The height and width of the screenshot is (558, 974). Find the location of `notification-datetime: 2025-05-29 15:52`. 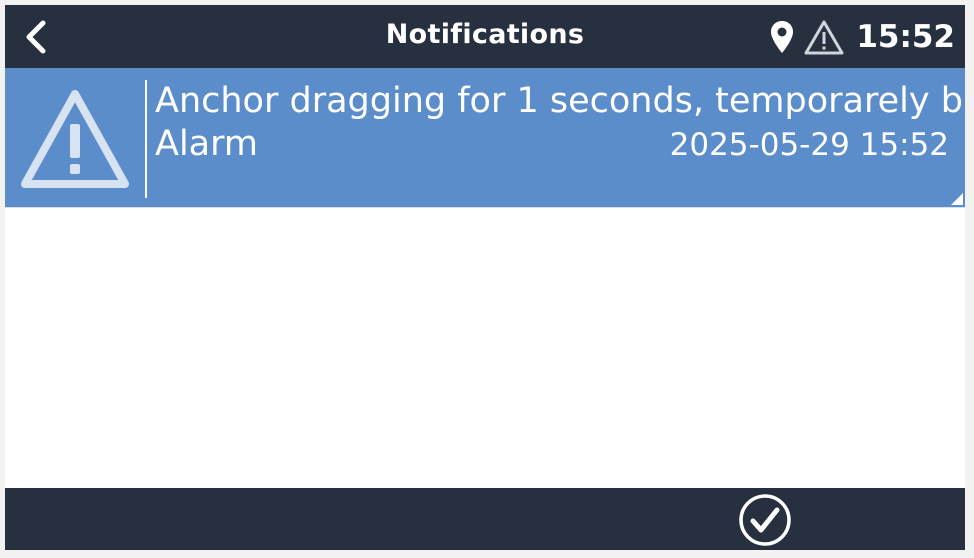

notification-datetime: 2025-05-29 15:52 is located at coordinates (809, 145).